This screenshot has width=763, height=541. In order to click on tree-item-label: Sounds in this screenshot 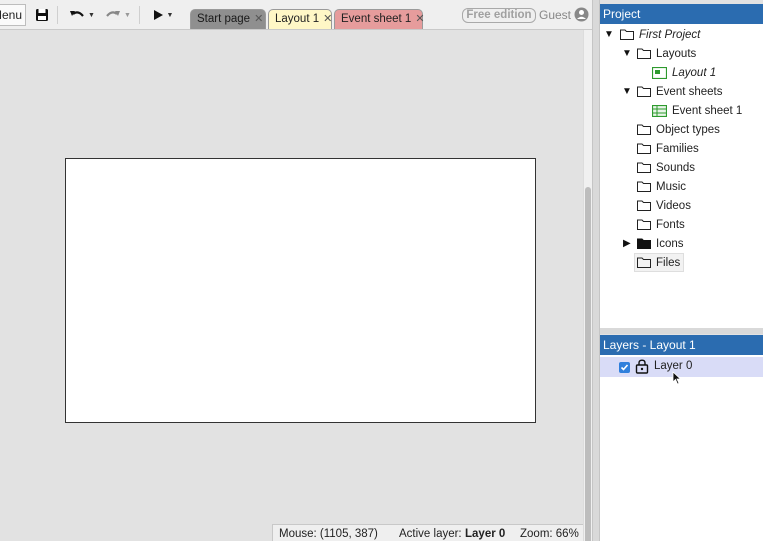, I will do `click(676, 167)`.